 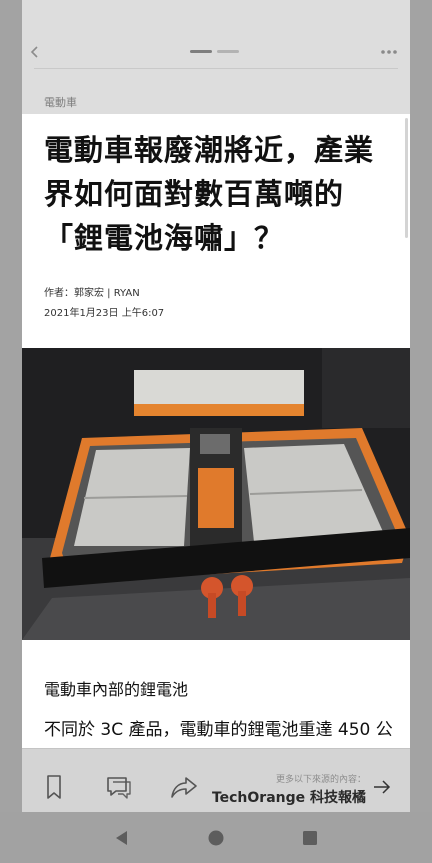 I want to click on share-button, so click(x=184, y=787).